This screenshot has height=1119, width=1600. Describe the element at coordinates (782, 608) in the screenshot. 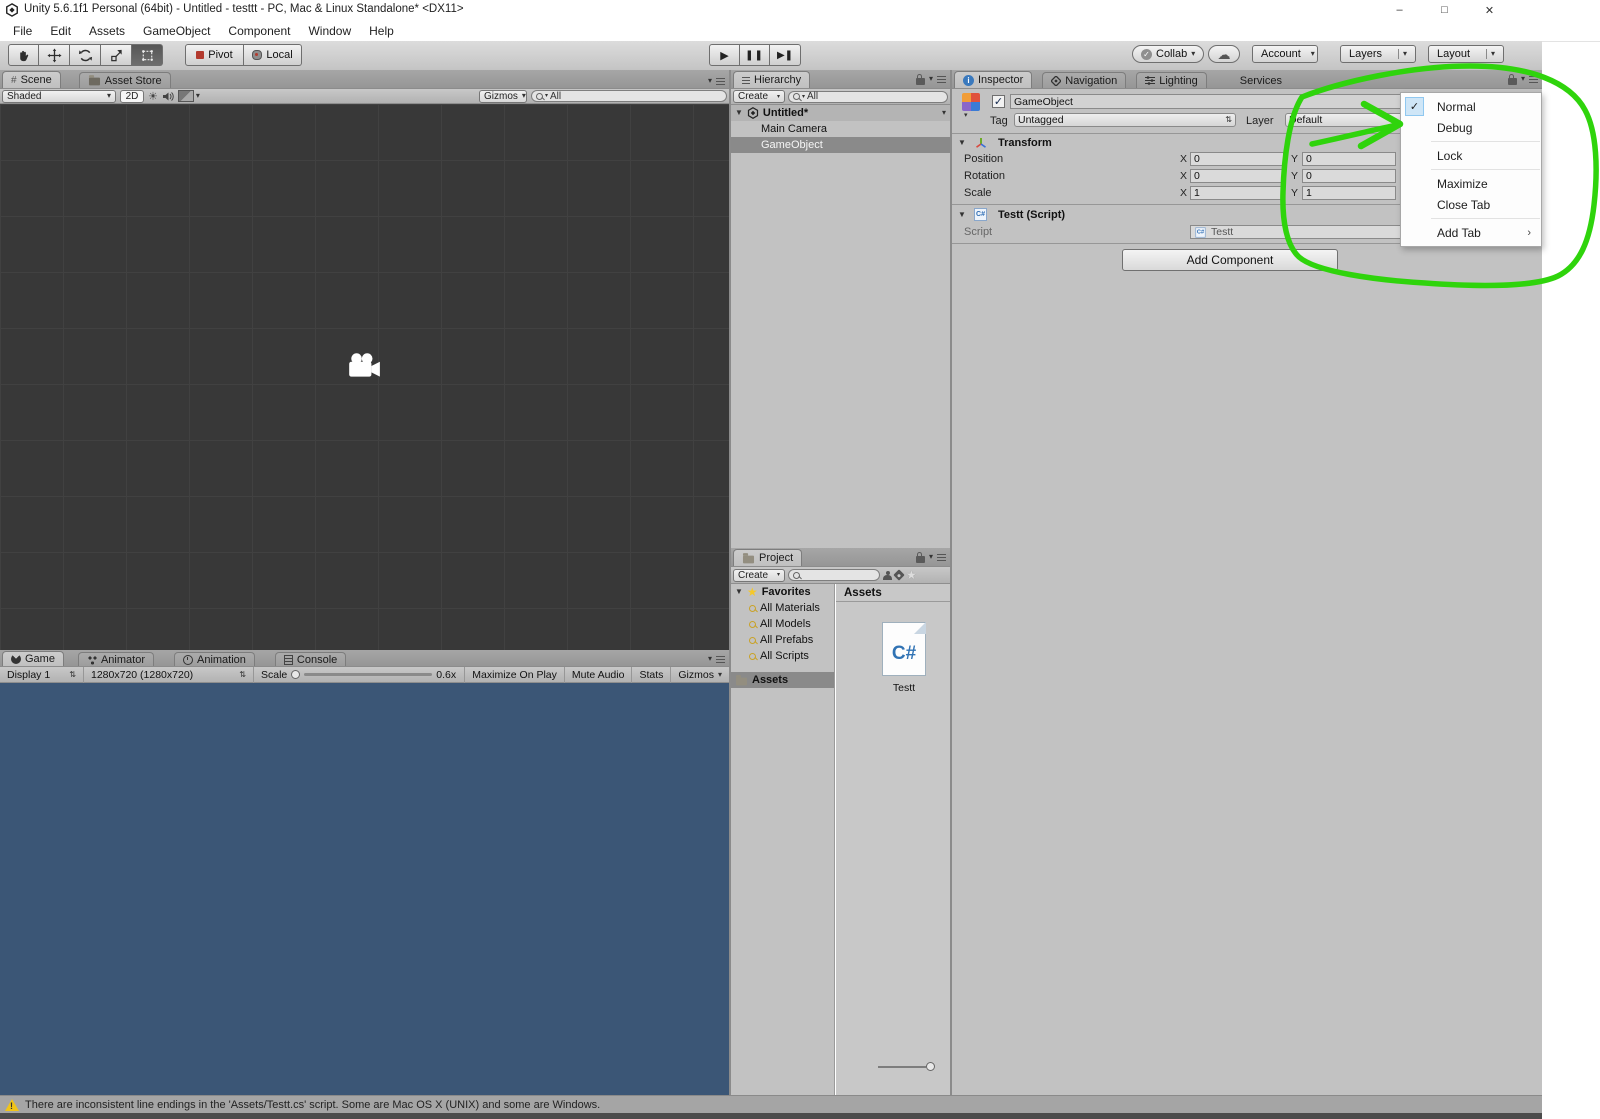

I see `favorite-all-materials: All Materials` at that location.